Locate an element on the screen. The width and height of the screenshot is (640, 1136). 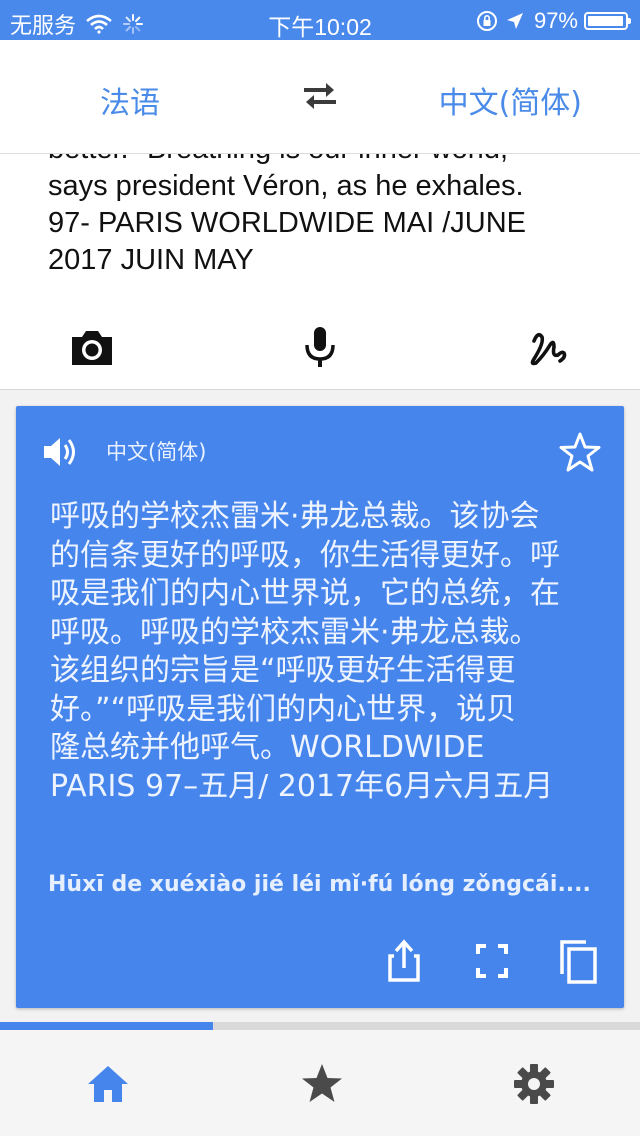
rotation-lock-icon is located at coordinates (486, 21).